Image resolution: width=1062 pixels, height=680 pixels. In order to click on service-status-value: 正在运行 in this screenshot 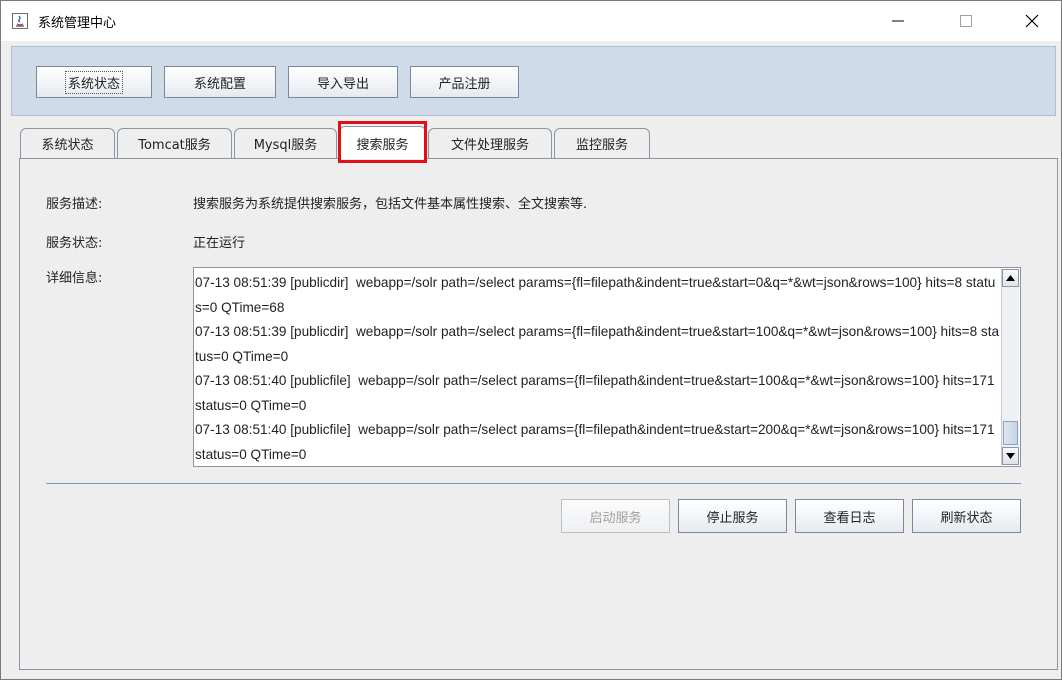, I will do `click(219, 243)`.